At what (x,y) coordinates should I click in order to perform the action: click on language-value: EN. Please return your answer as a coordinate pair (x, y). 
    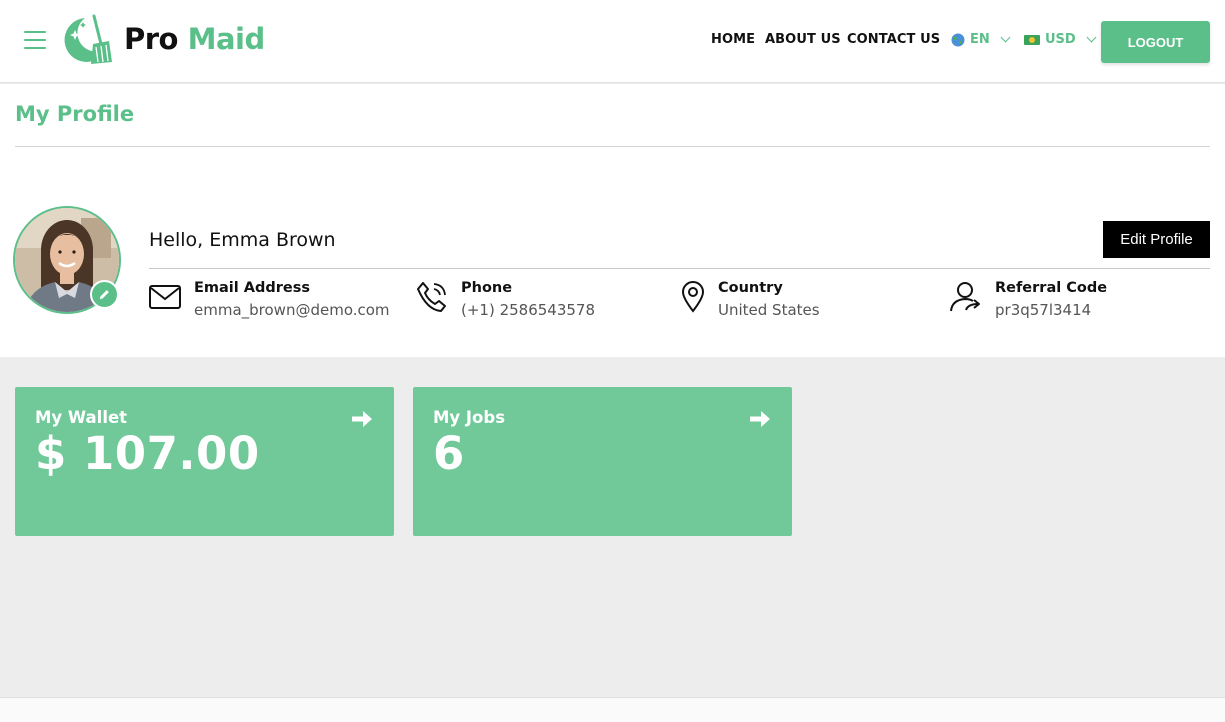
    Looking at the image, I should click on (980, 39).